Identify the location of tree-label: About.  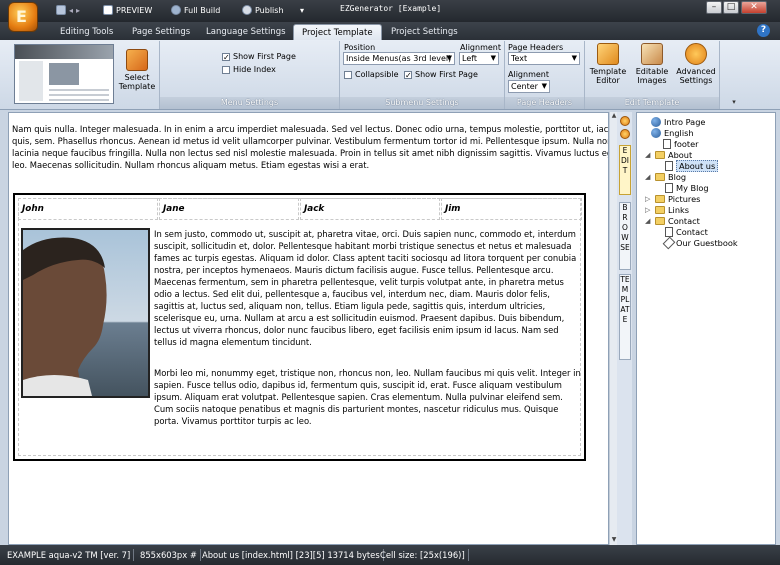
(680, 154).